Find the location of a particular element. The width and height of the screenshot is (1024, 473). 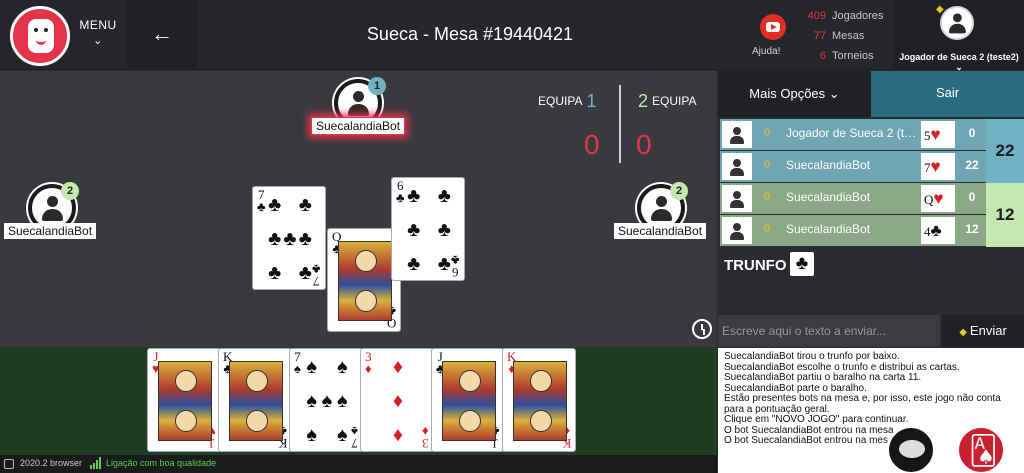

hand-card: 7 ♠ 7 ♠ ♠ ♠ ♠ ♠ ♠ ♠ ♠ is located at coordinates (326, 400).